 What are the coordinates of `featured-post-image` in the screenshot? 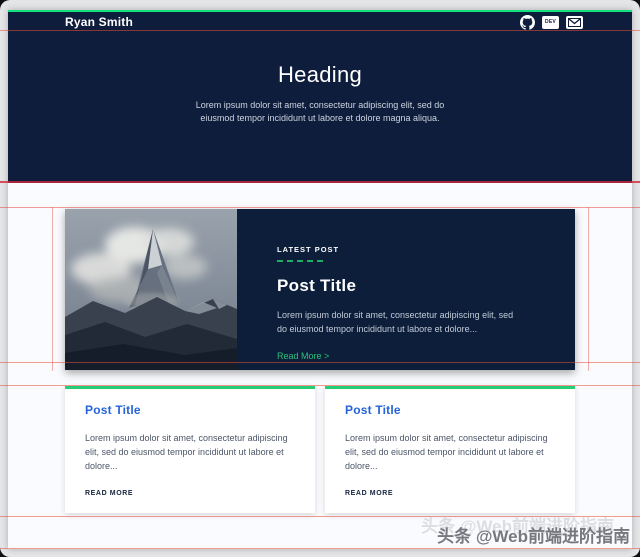 It's located at (151, 289).